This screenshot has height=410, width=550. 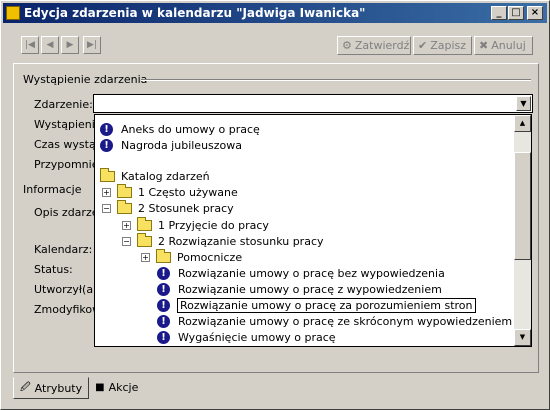 What do you see at coordinates (68, 144) in the screenshot?
I see `time-label: Czas wystąp` at bounding box center [68, 144].